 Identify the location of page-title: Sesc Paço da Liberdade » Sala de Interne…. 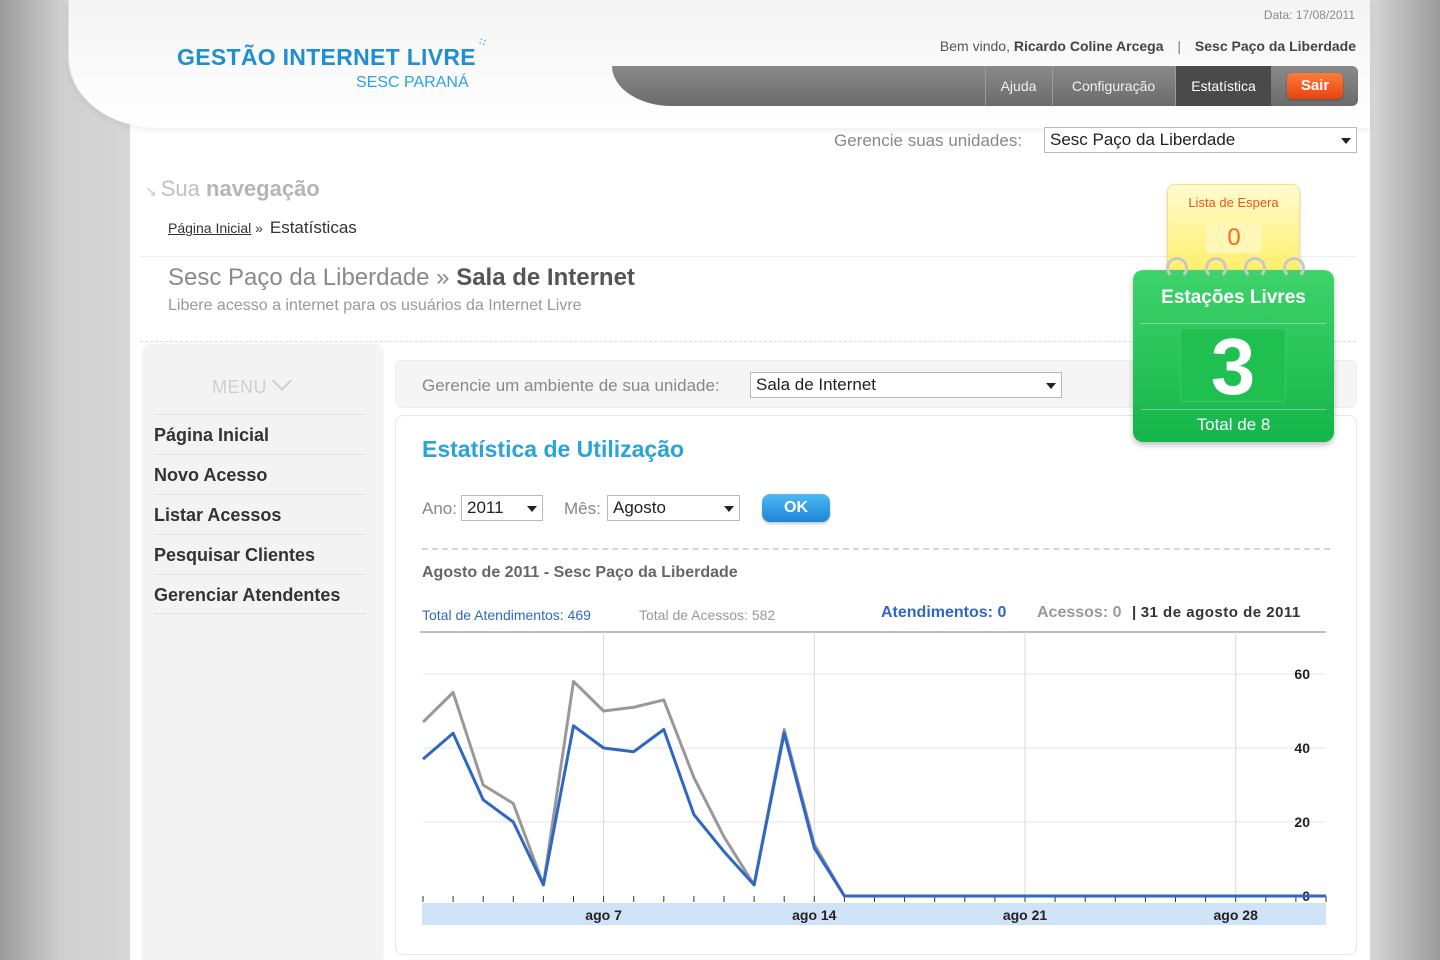
(401, 278).